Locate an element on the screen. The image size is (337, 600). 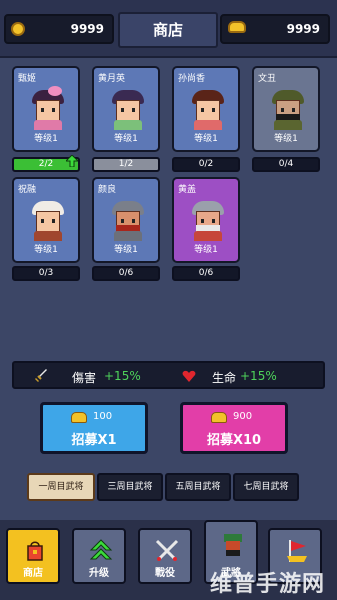
page-title: 商店 is located at coordinates (168, 30).